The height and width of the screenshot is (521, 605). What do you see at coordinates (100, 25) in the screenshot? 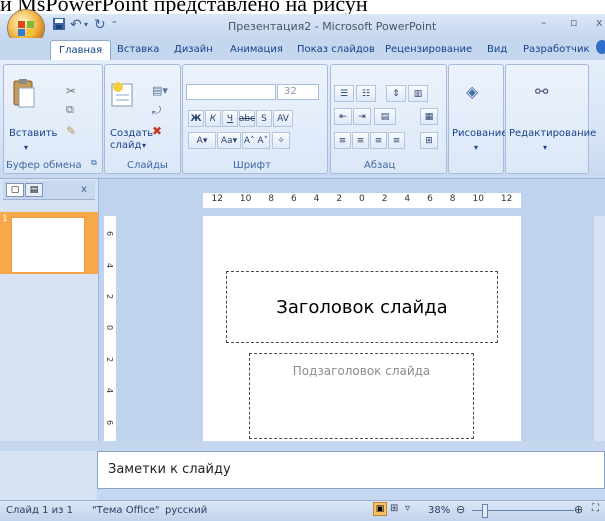
I see `redo-icon: ↻` at bounding box center [100, 25].